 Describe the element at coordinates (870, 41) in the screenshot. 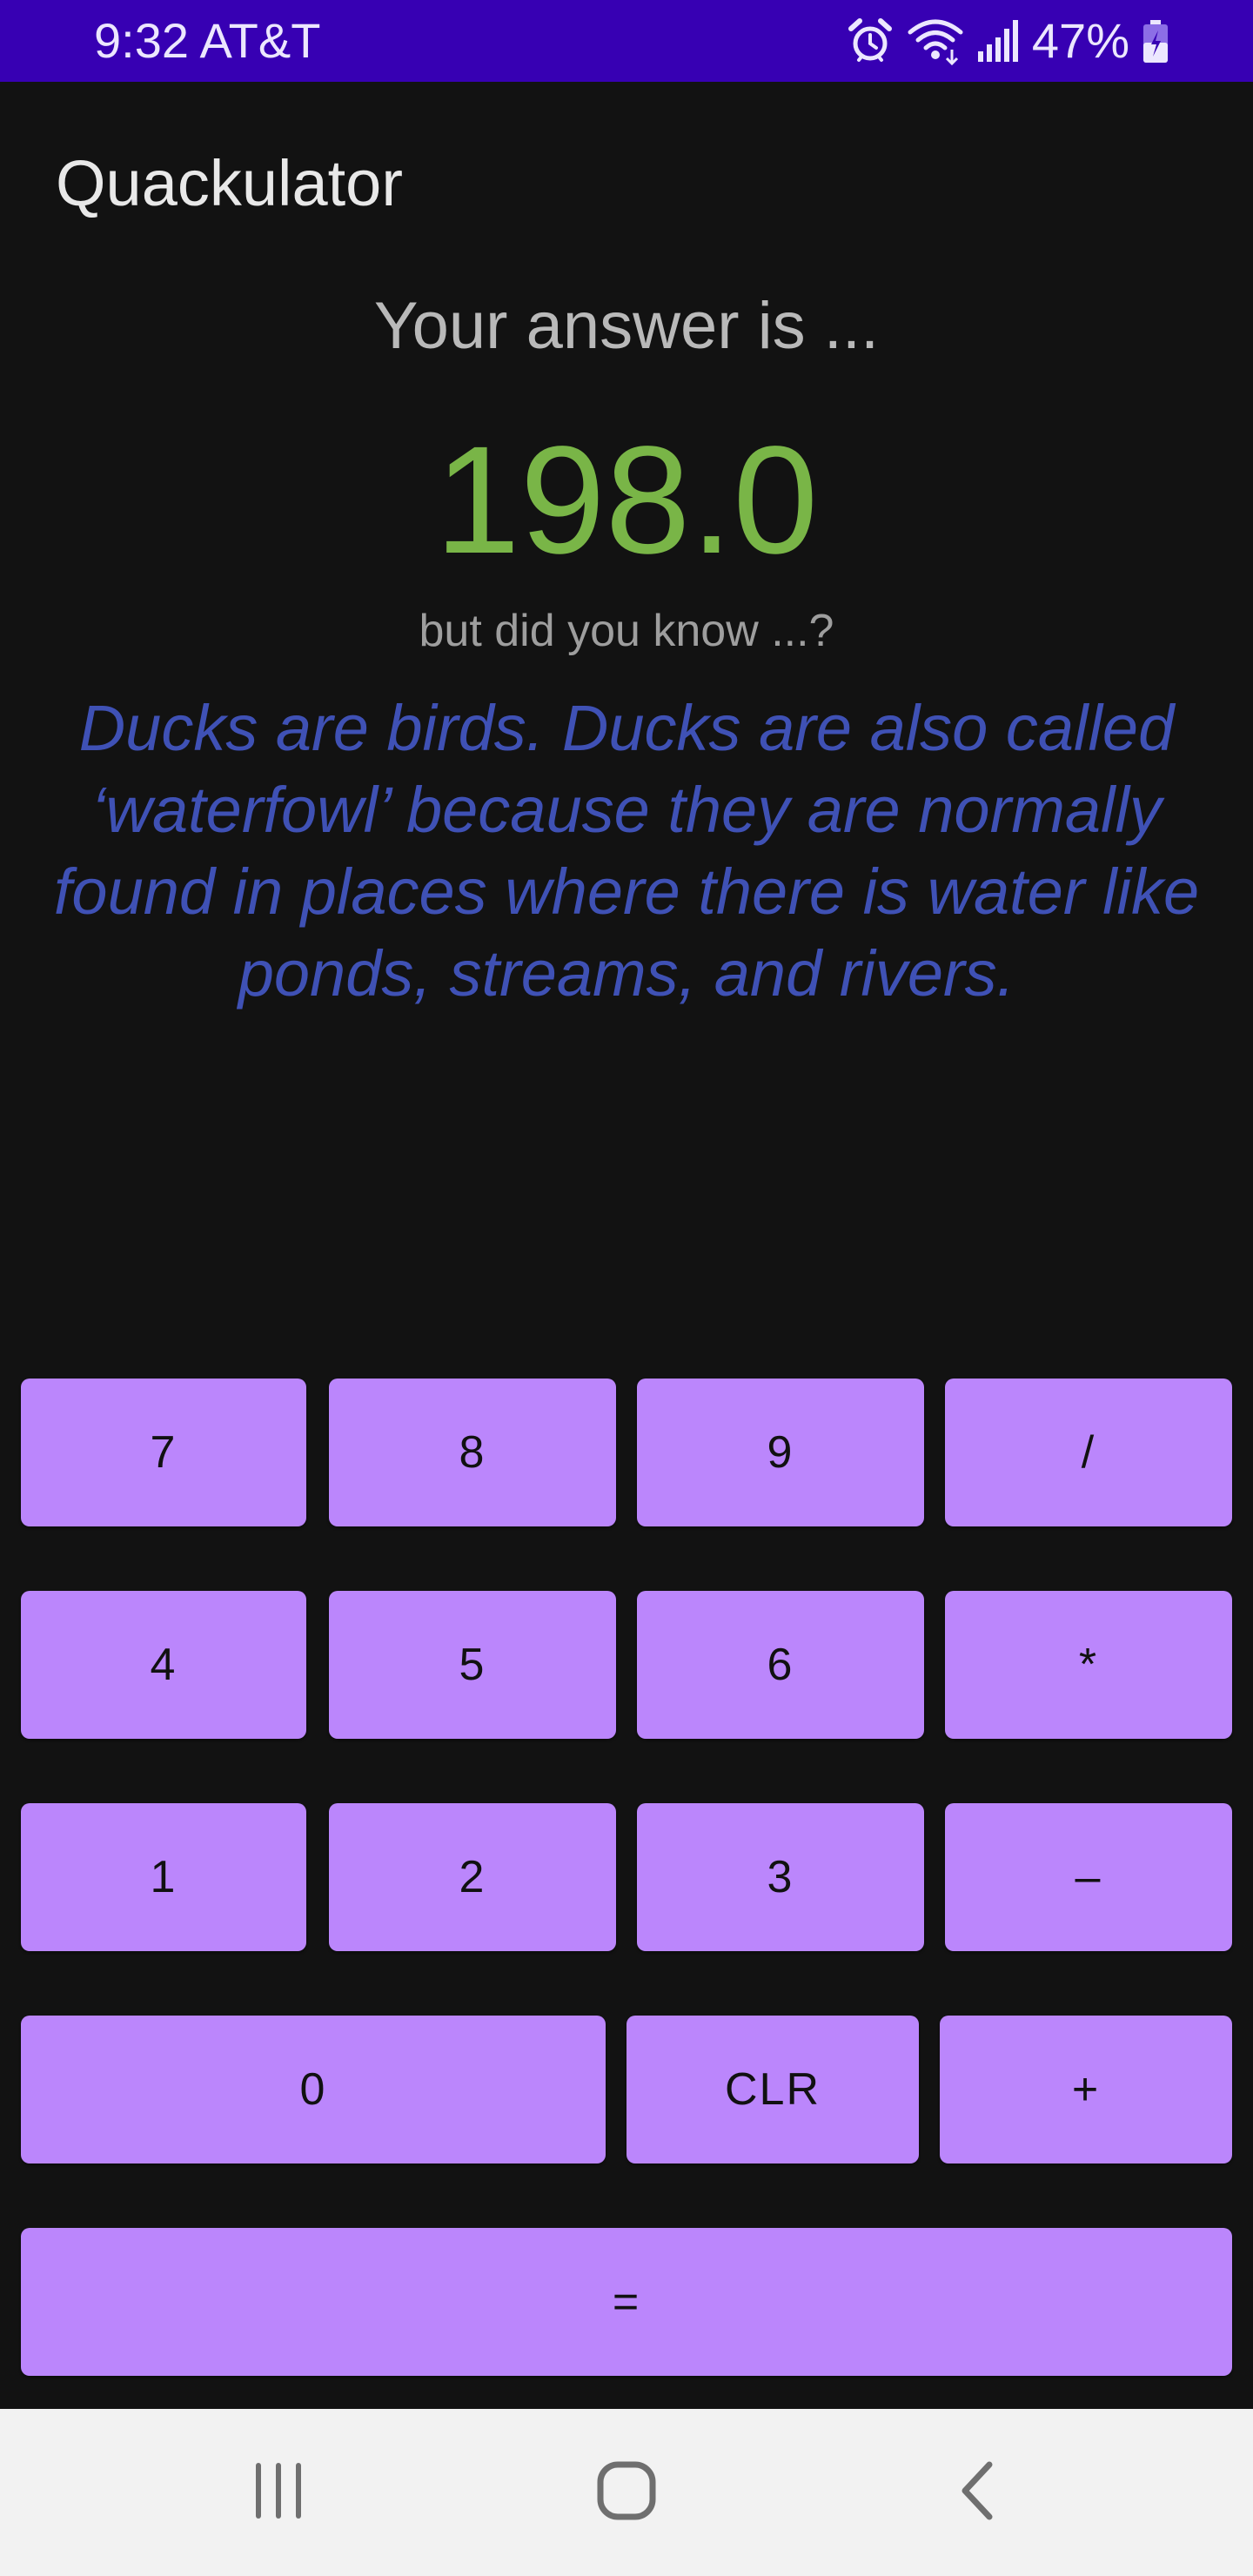

I see `alarm-icon` at that location.